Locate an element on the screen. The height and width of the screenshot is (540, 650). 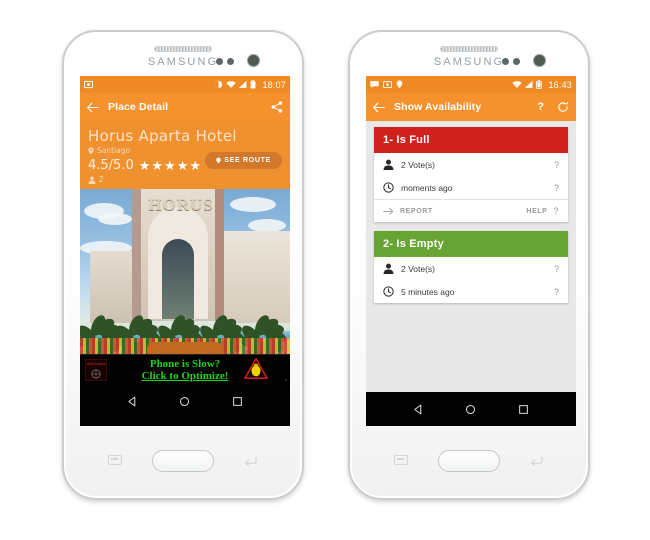
rating-stars: ★ ★ ★ ★ ★ is located at coordinates (170, 165).